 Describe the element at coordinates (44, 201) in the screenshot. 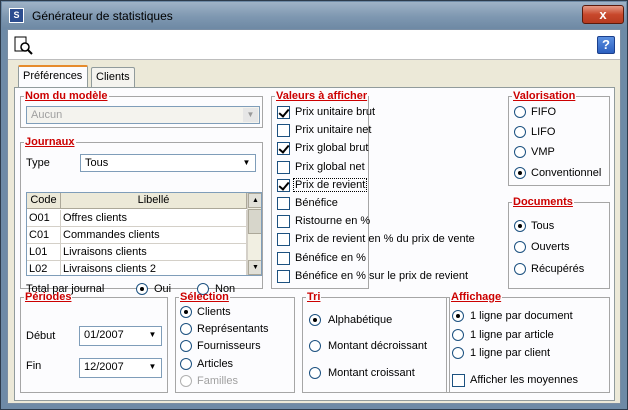

I see `column-header-code: Code` at that location.